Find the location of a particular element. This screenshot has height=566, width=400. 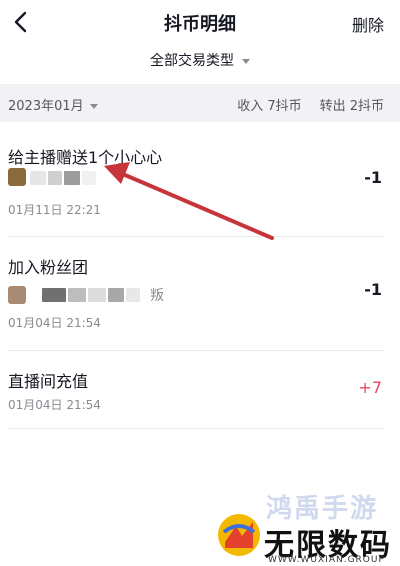

watermark-logo-icon is located at coordinates (239, 535).